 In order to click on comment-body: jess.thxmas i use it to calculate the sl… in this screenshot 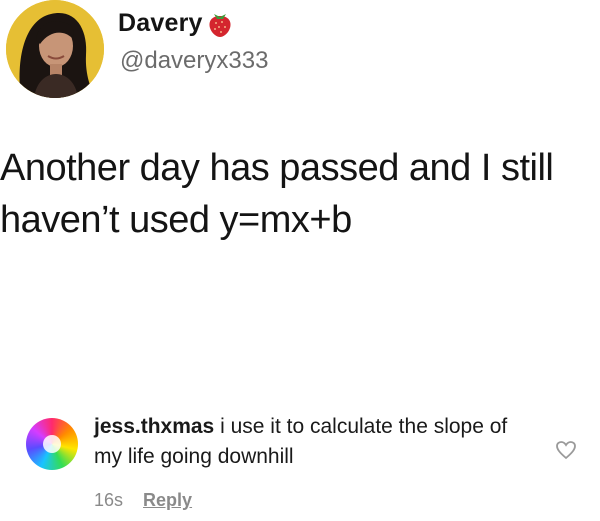, I will do `click(309, 442)`.